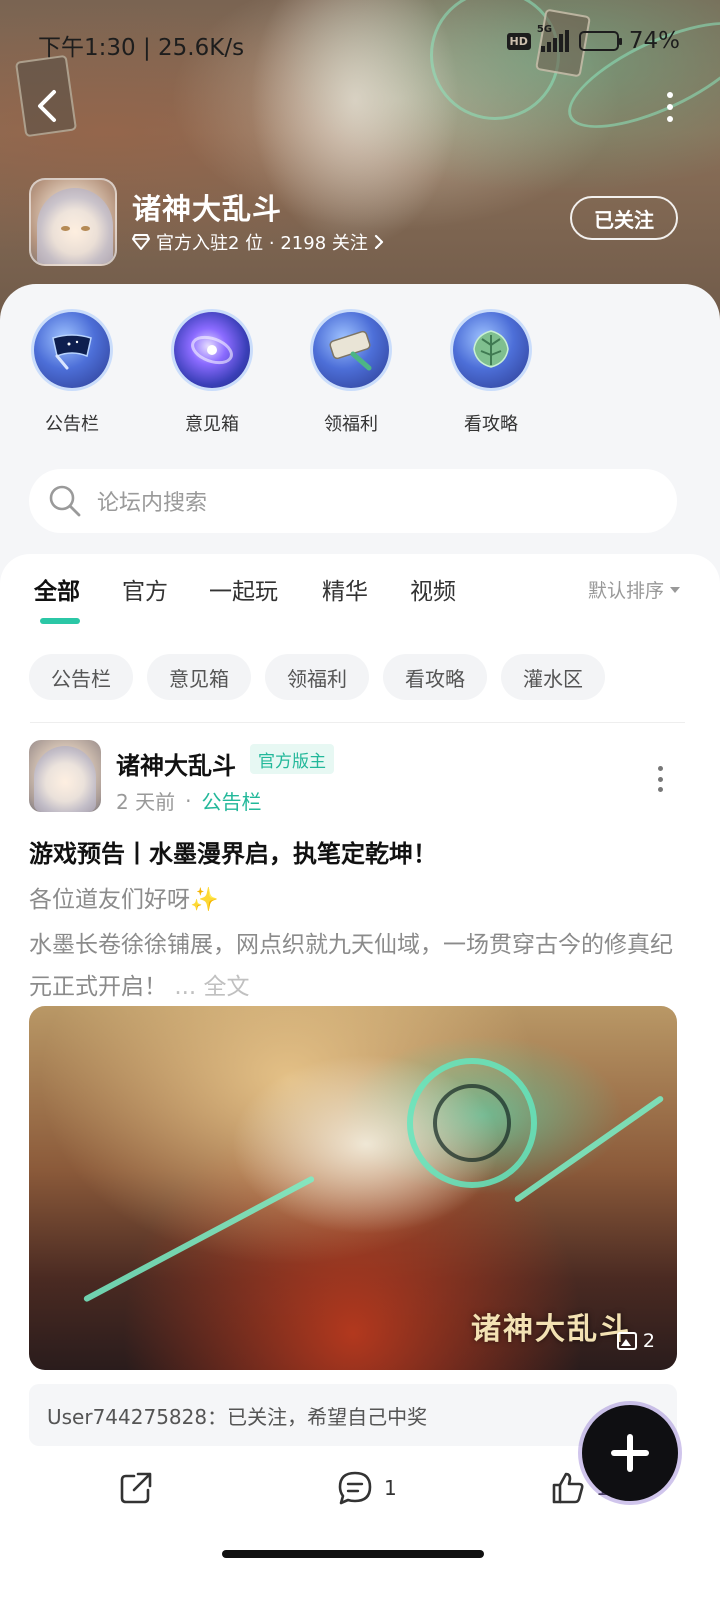  Describe the element at coordinates (626, 1341) in the screenshot. I see `image-gallery-icon` at that location.